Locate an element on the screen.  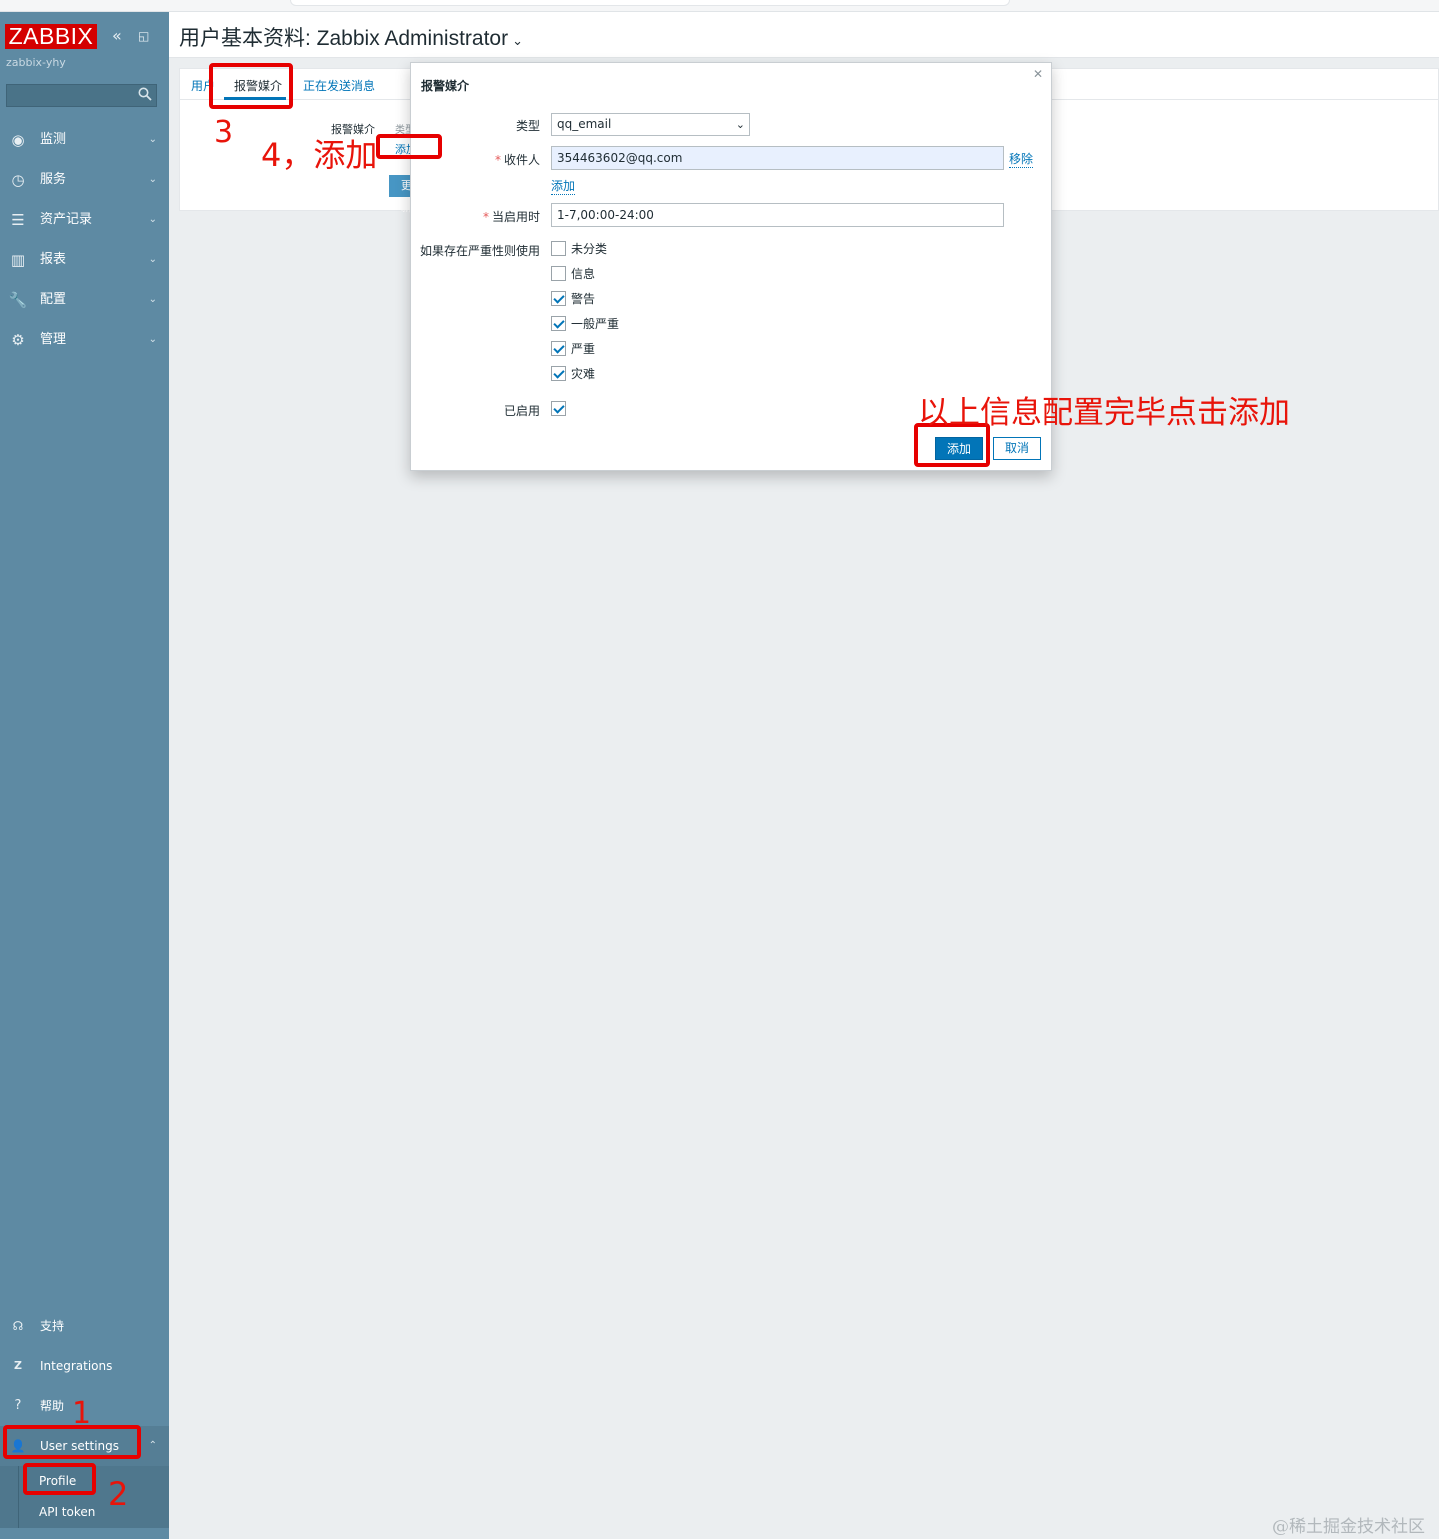
annotation-step-3: 3 is located at coordinates (224, 132).